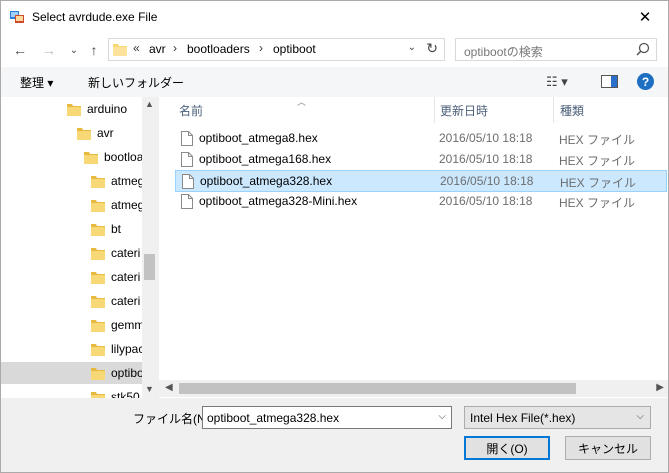  Describe the element at coordinates (645, 81) in the screenshot. I see `help-icon: ?` at that location.